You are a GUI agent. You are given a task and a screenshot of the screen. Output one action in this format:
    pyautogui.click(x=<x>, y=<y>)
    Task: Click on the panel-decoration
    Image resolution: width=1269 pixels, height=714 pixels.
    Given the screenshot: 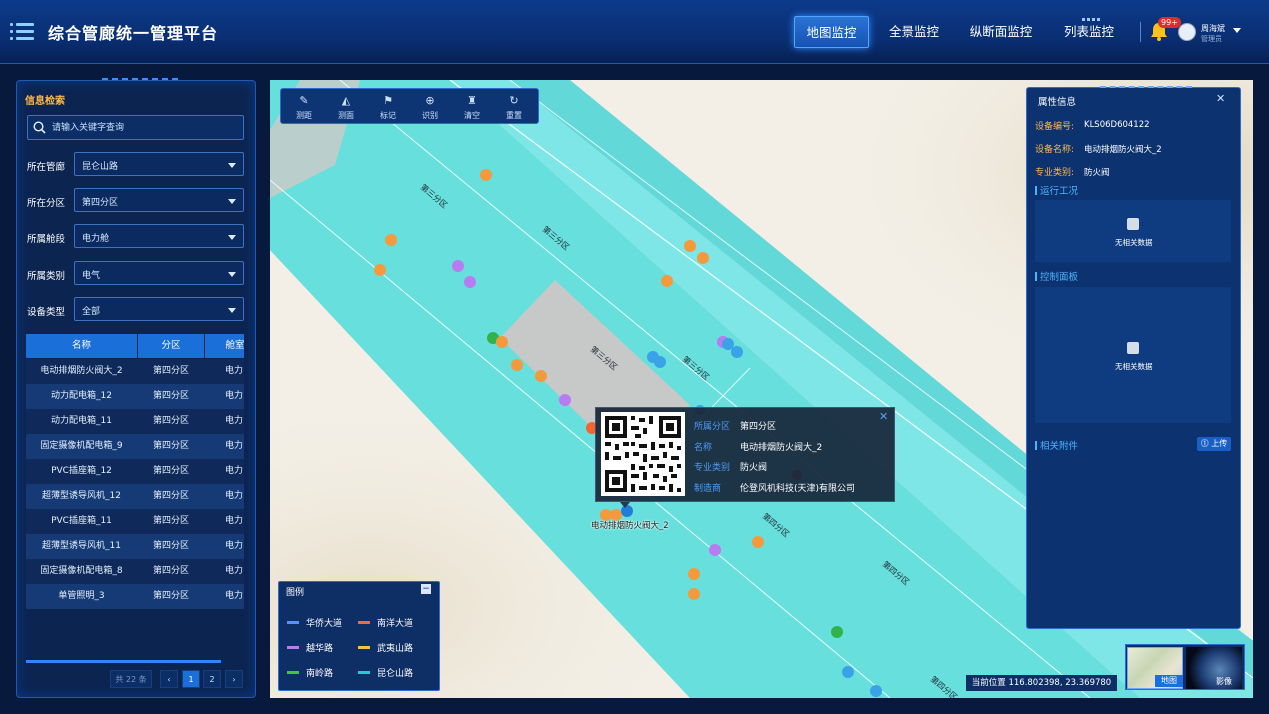 What is the action you would take?
    pyautogui.click(x=140, y=80)
    